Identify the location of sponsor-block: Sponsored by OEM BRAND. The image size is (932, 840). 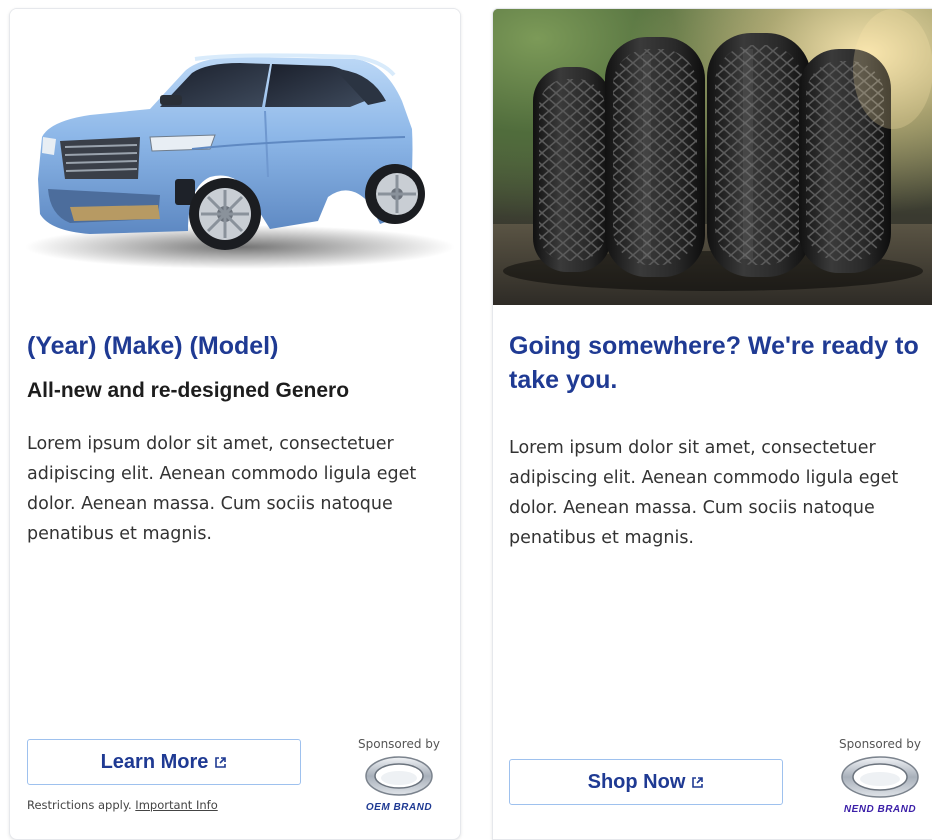
(399, 775).